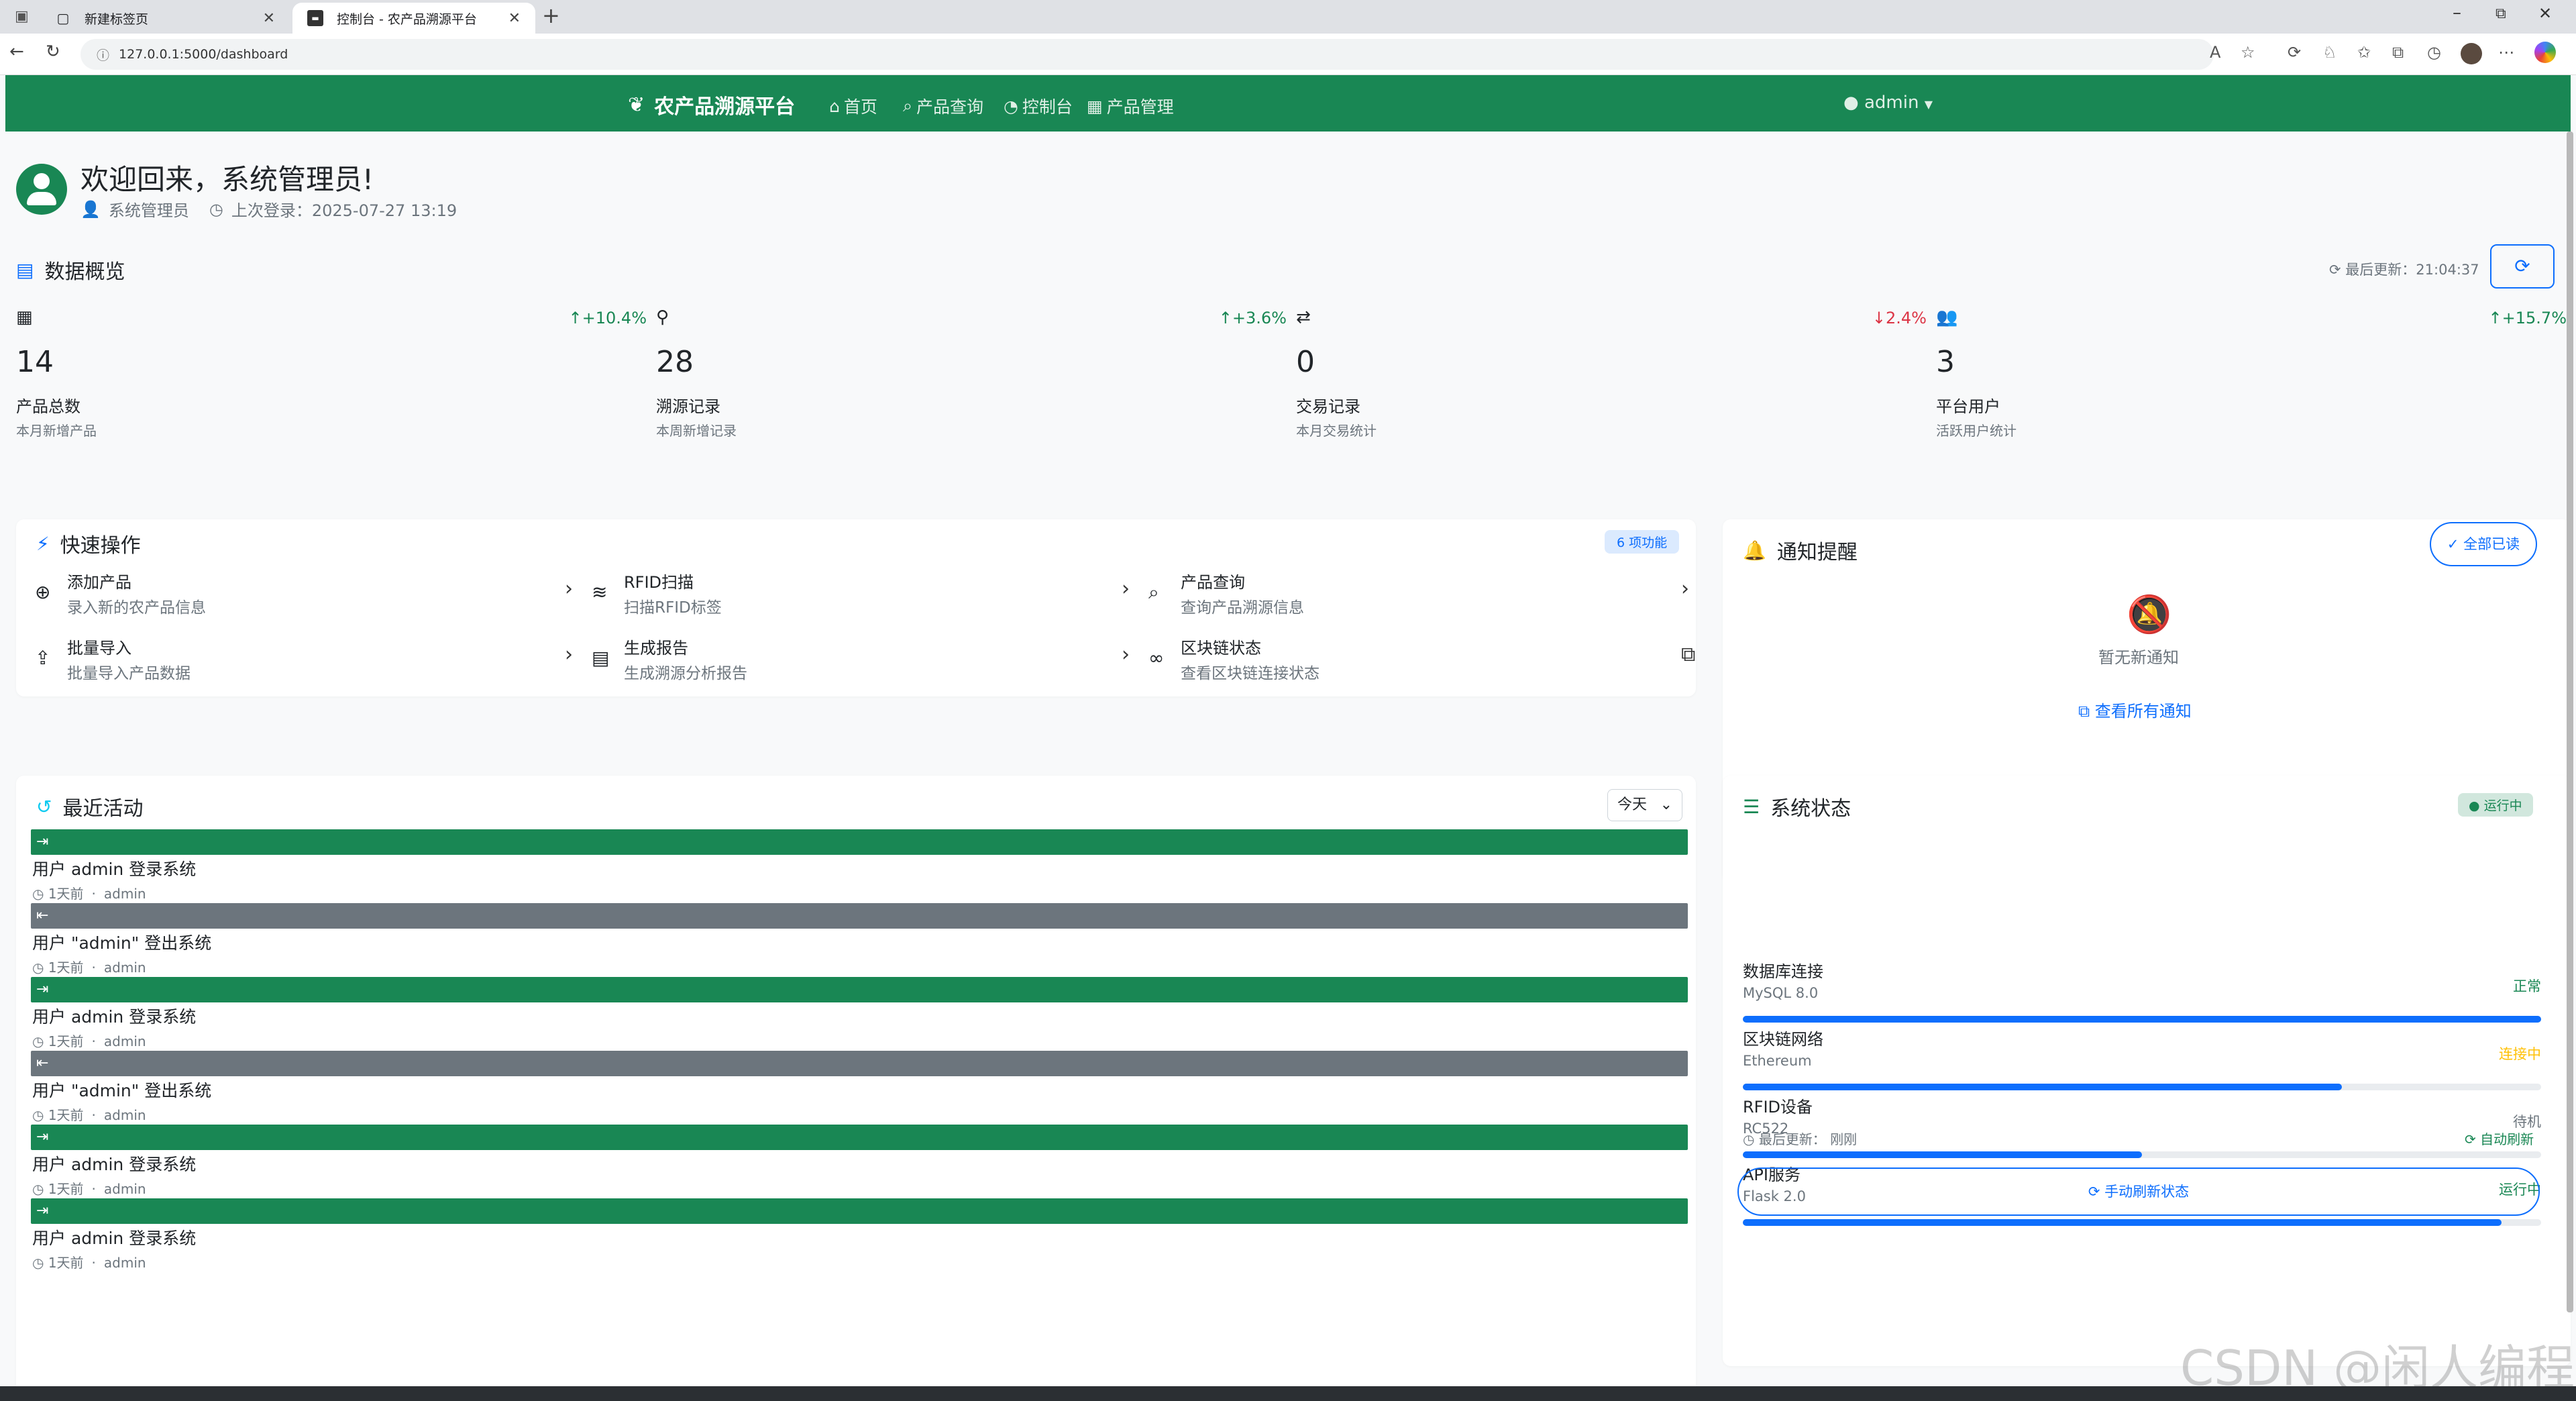  Describe the element at coordinates (89, 807) in the screenshot. I see `recent-activity-title: ↺ 最近活动` at that location.